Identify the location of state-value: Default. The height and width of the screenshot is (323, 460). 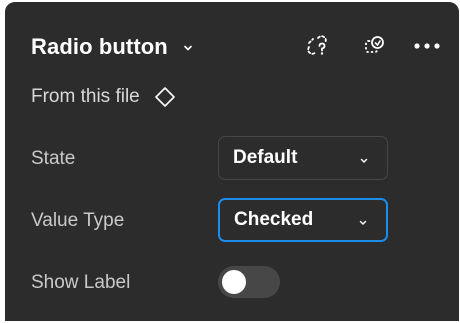
(265, 157).